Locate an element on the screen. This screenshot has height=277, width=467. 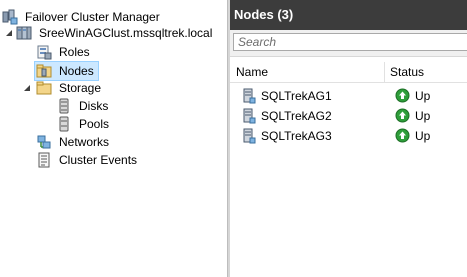
tree-item-nodes: Nodes is located at coordinates (66, 71).